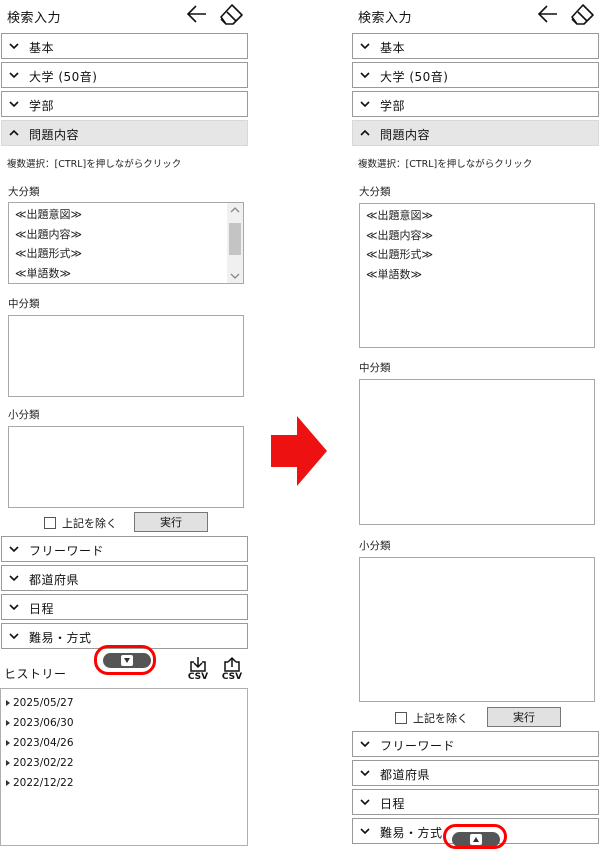  What do you see at coordinates (375, 368) in the screenshot?
I see `middle-category-label: 中分類` at bounding box center [375, 368].